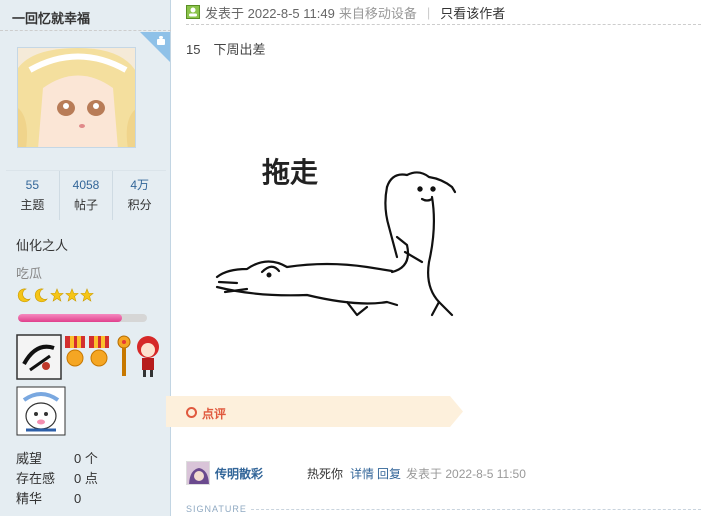 Image resolution: width=701 pixels, height=516 pixels. I want to click on ribbon-medals-icon, so click(88, 354).